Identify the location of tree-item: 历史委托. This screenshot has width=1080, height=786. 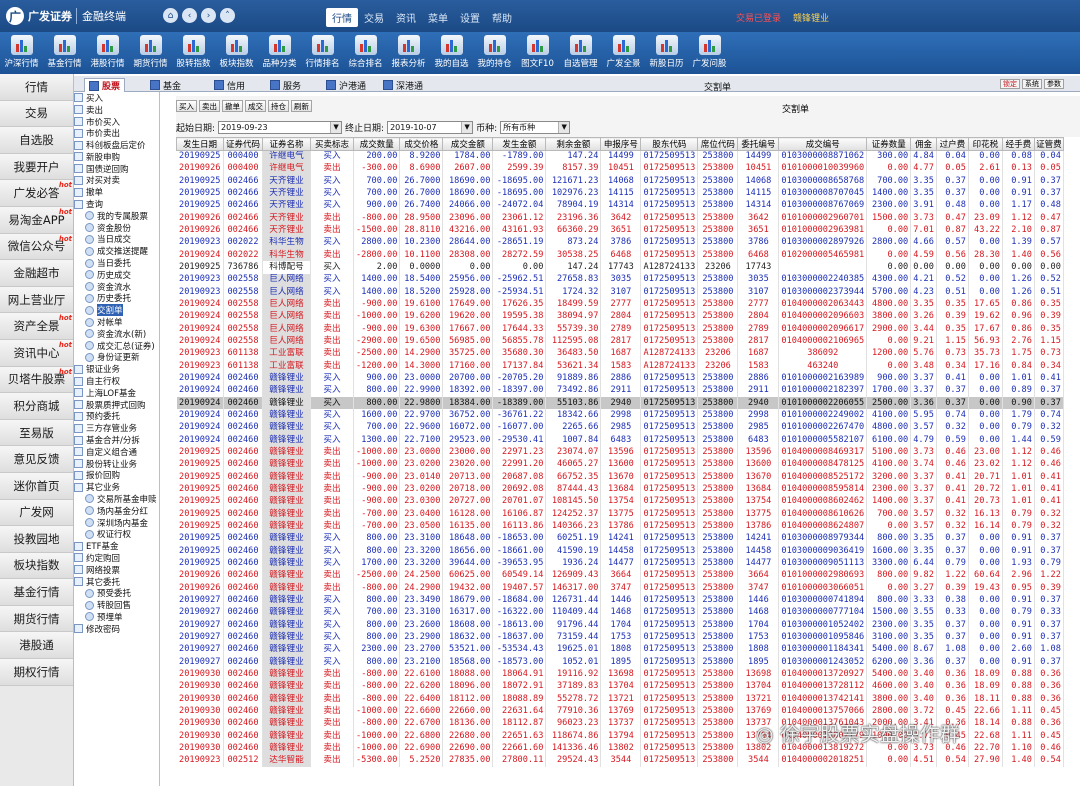
(116, 298).